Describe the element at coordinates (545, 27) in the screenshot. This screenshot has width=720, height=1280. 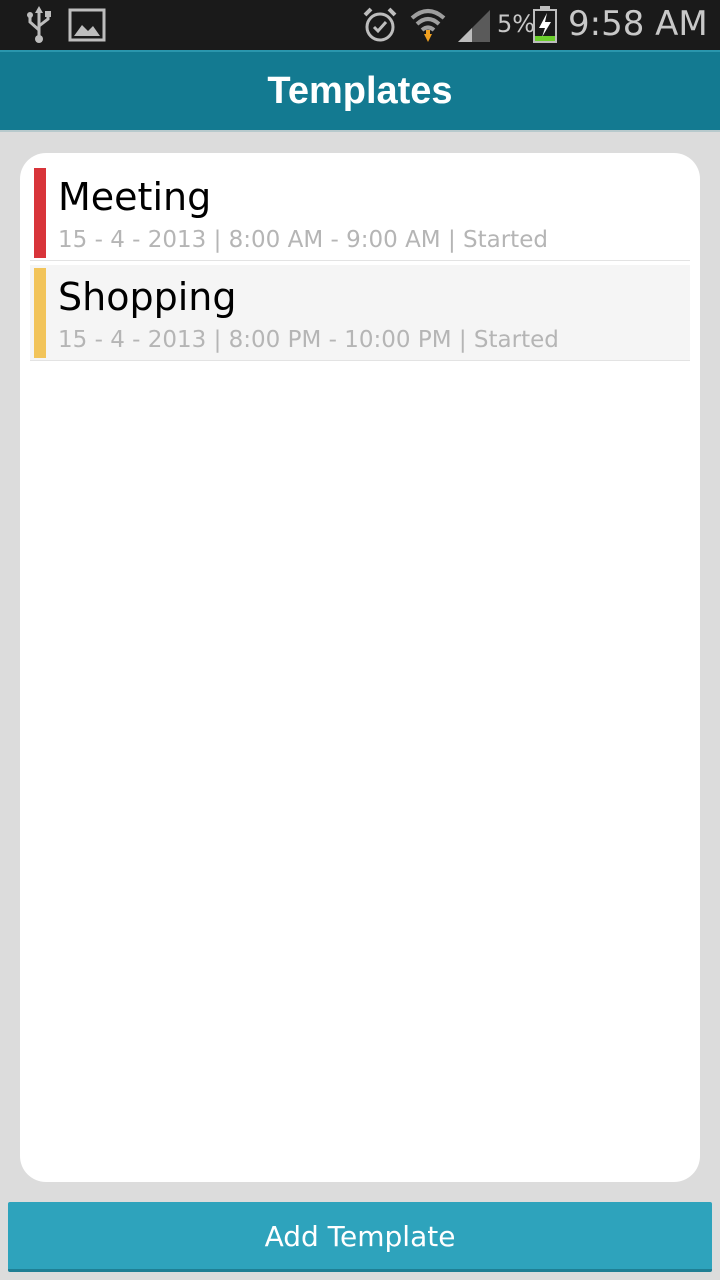
I see `battery-charging-icon` at that location.